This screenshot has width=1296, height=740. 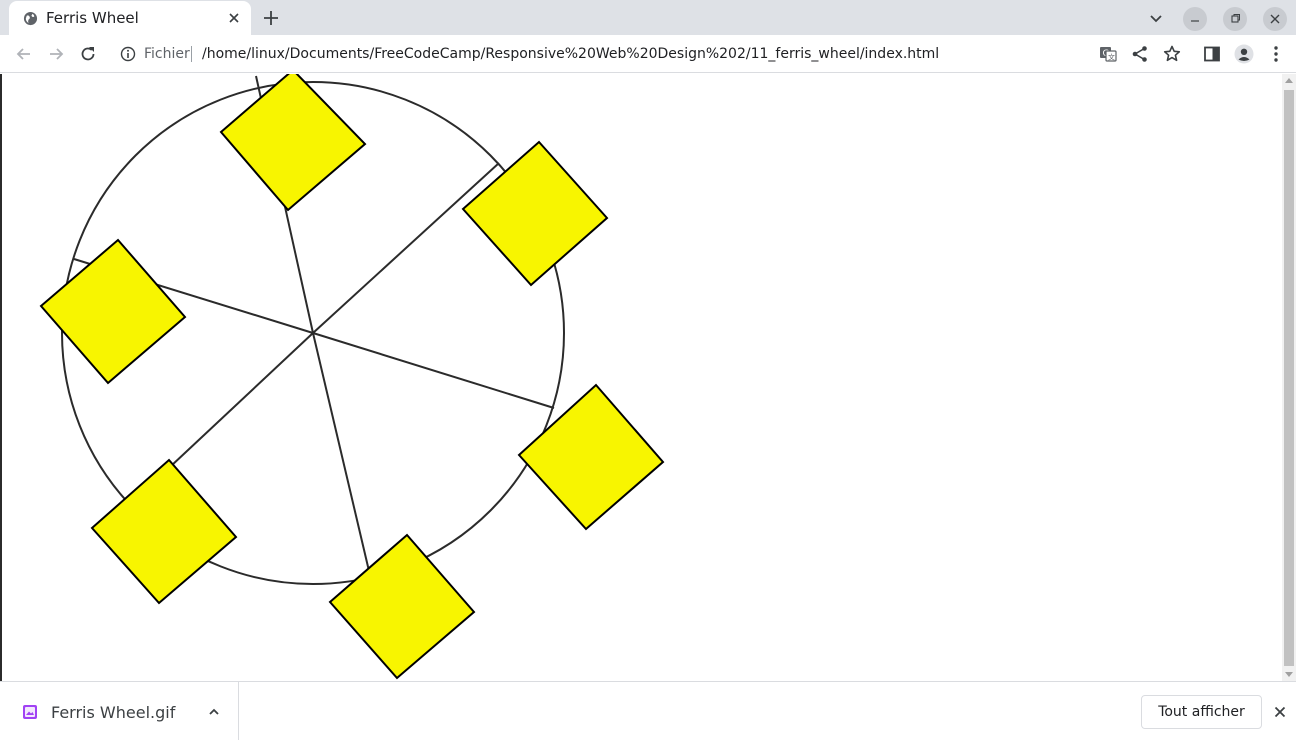 What do you see at coordinates (128, 54) in the screenshot?
I see `info-icon` at bounding box center [128, 54].